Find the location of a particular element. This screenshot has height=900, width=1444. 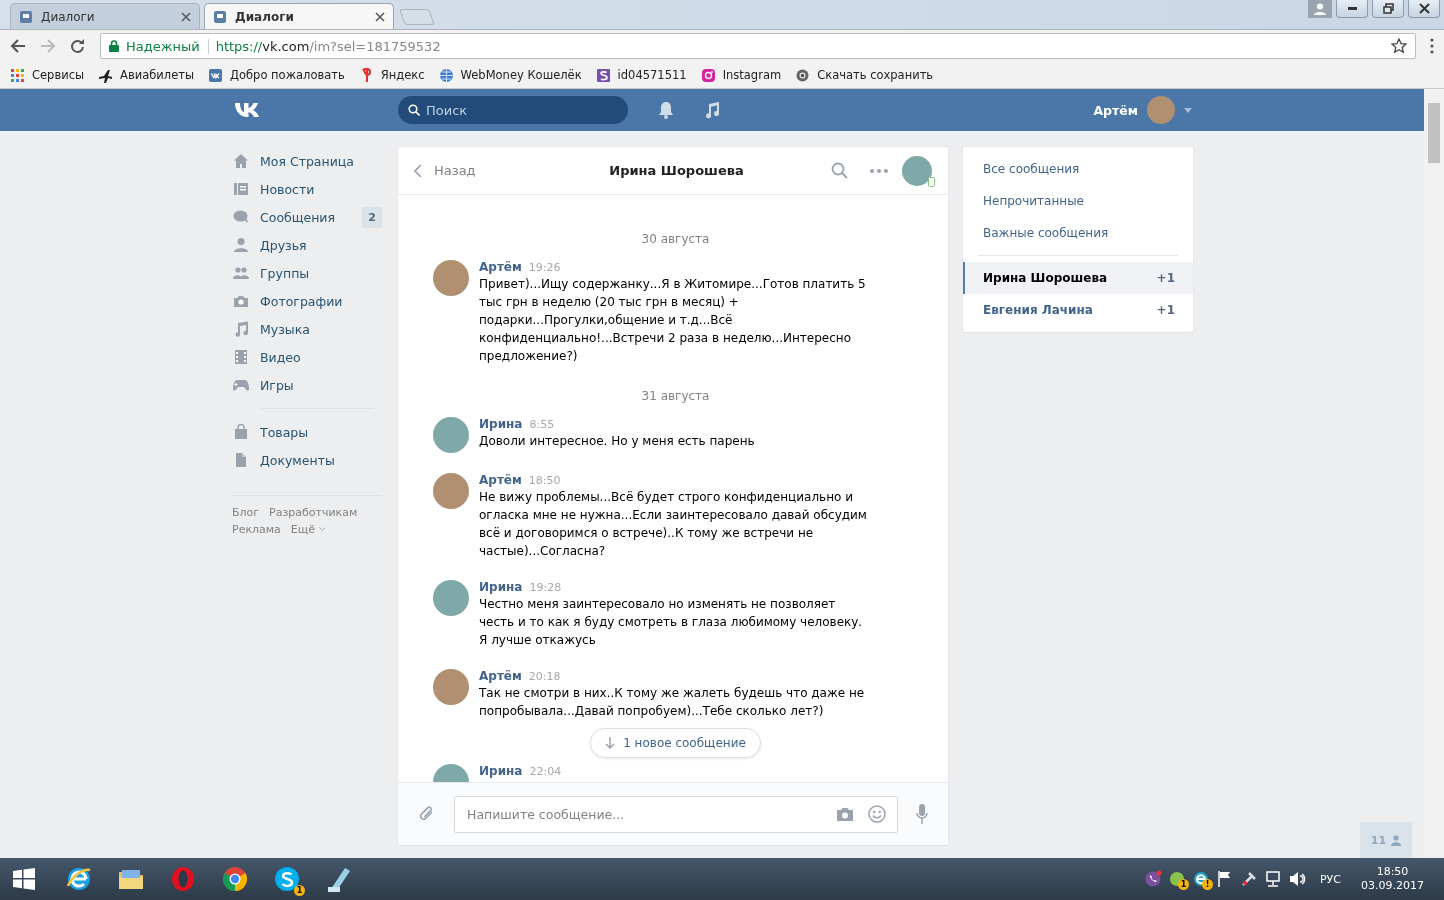

message-text: Доволи интересное. Но у меня есть парень is located at coordinates (617, 441).